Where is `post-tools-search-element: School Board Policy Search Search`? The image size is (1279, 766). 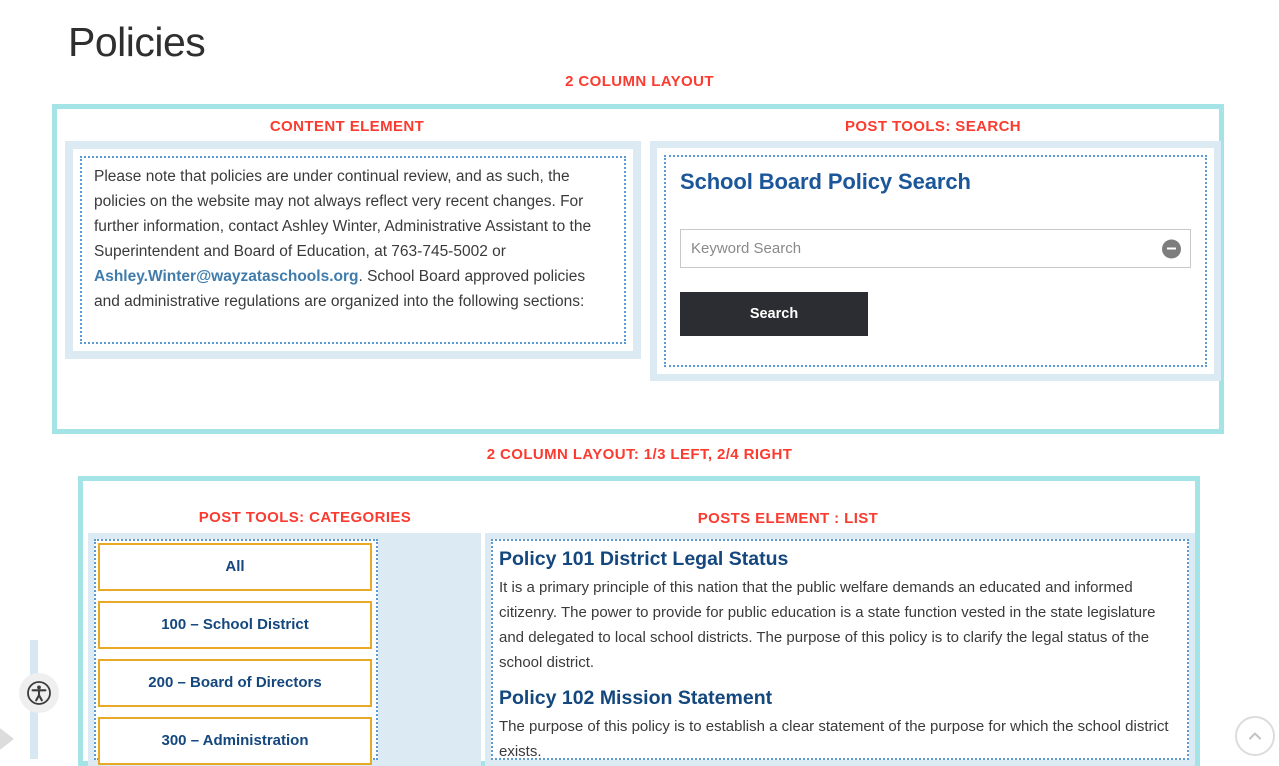
post-tools-search-element: School Board Policy Search Search is located at coordinates (935, 261).